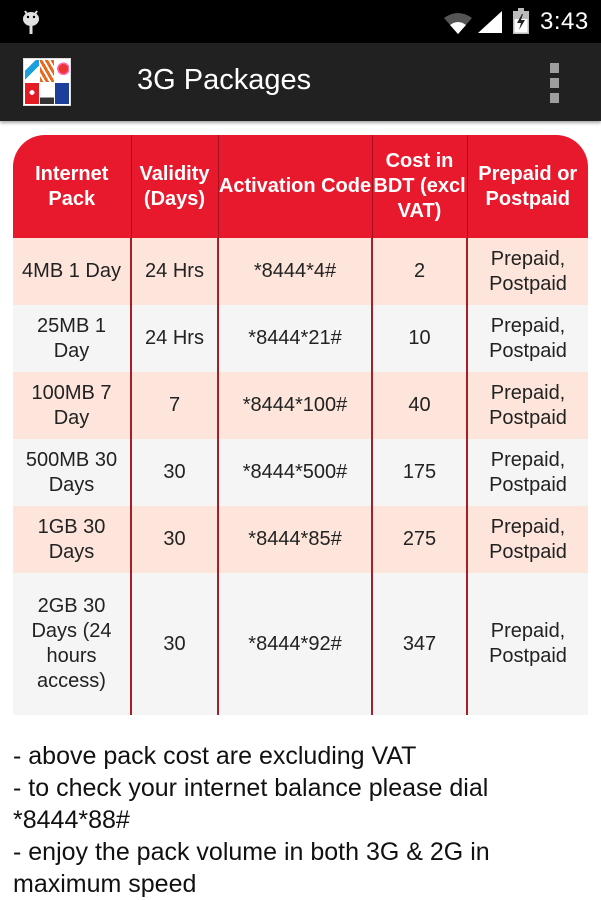  I want to click on cell-cost: 275, so click(419, 539).